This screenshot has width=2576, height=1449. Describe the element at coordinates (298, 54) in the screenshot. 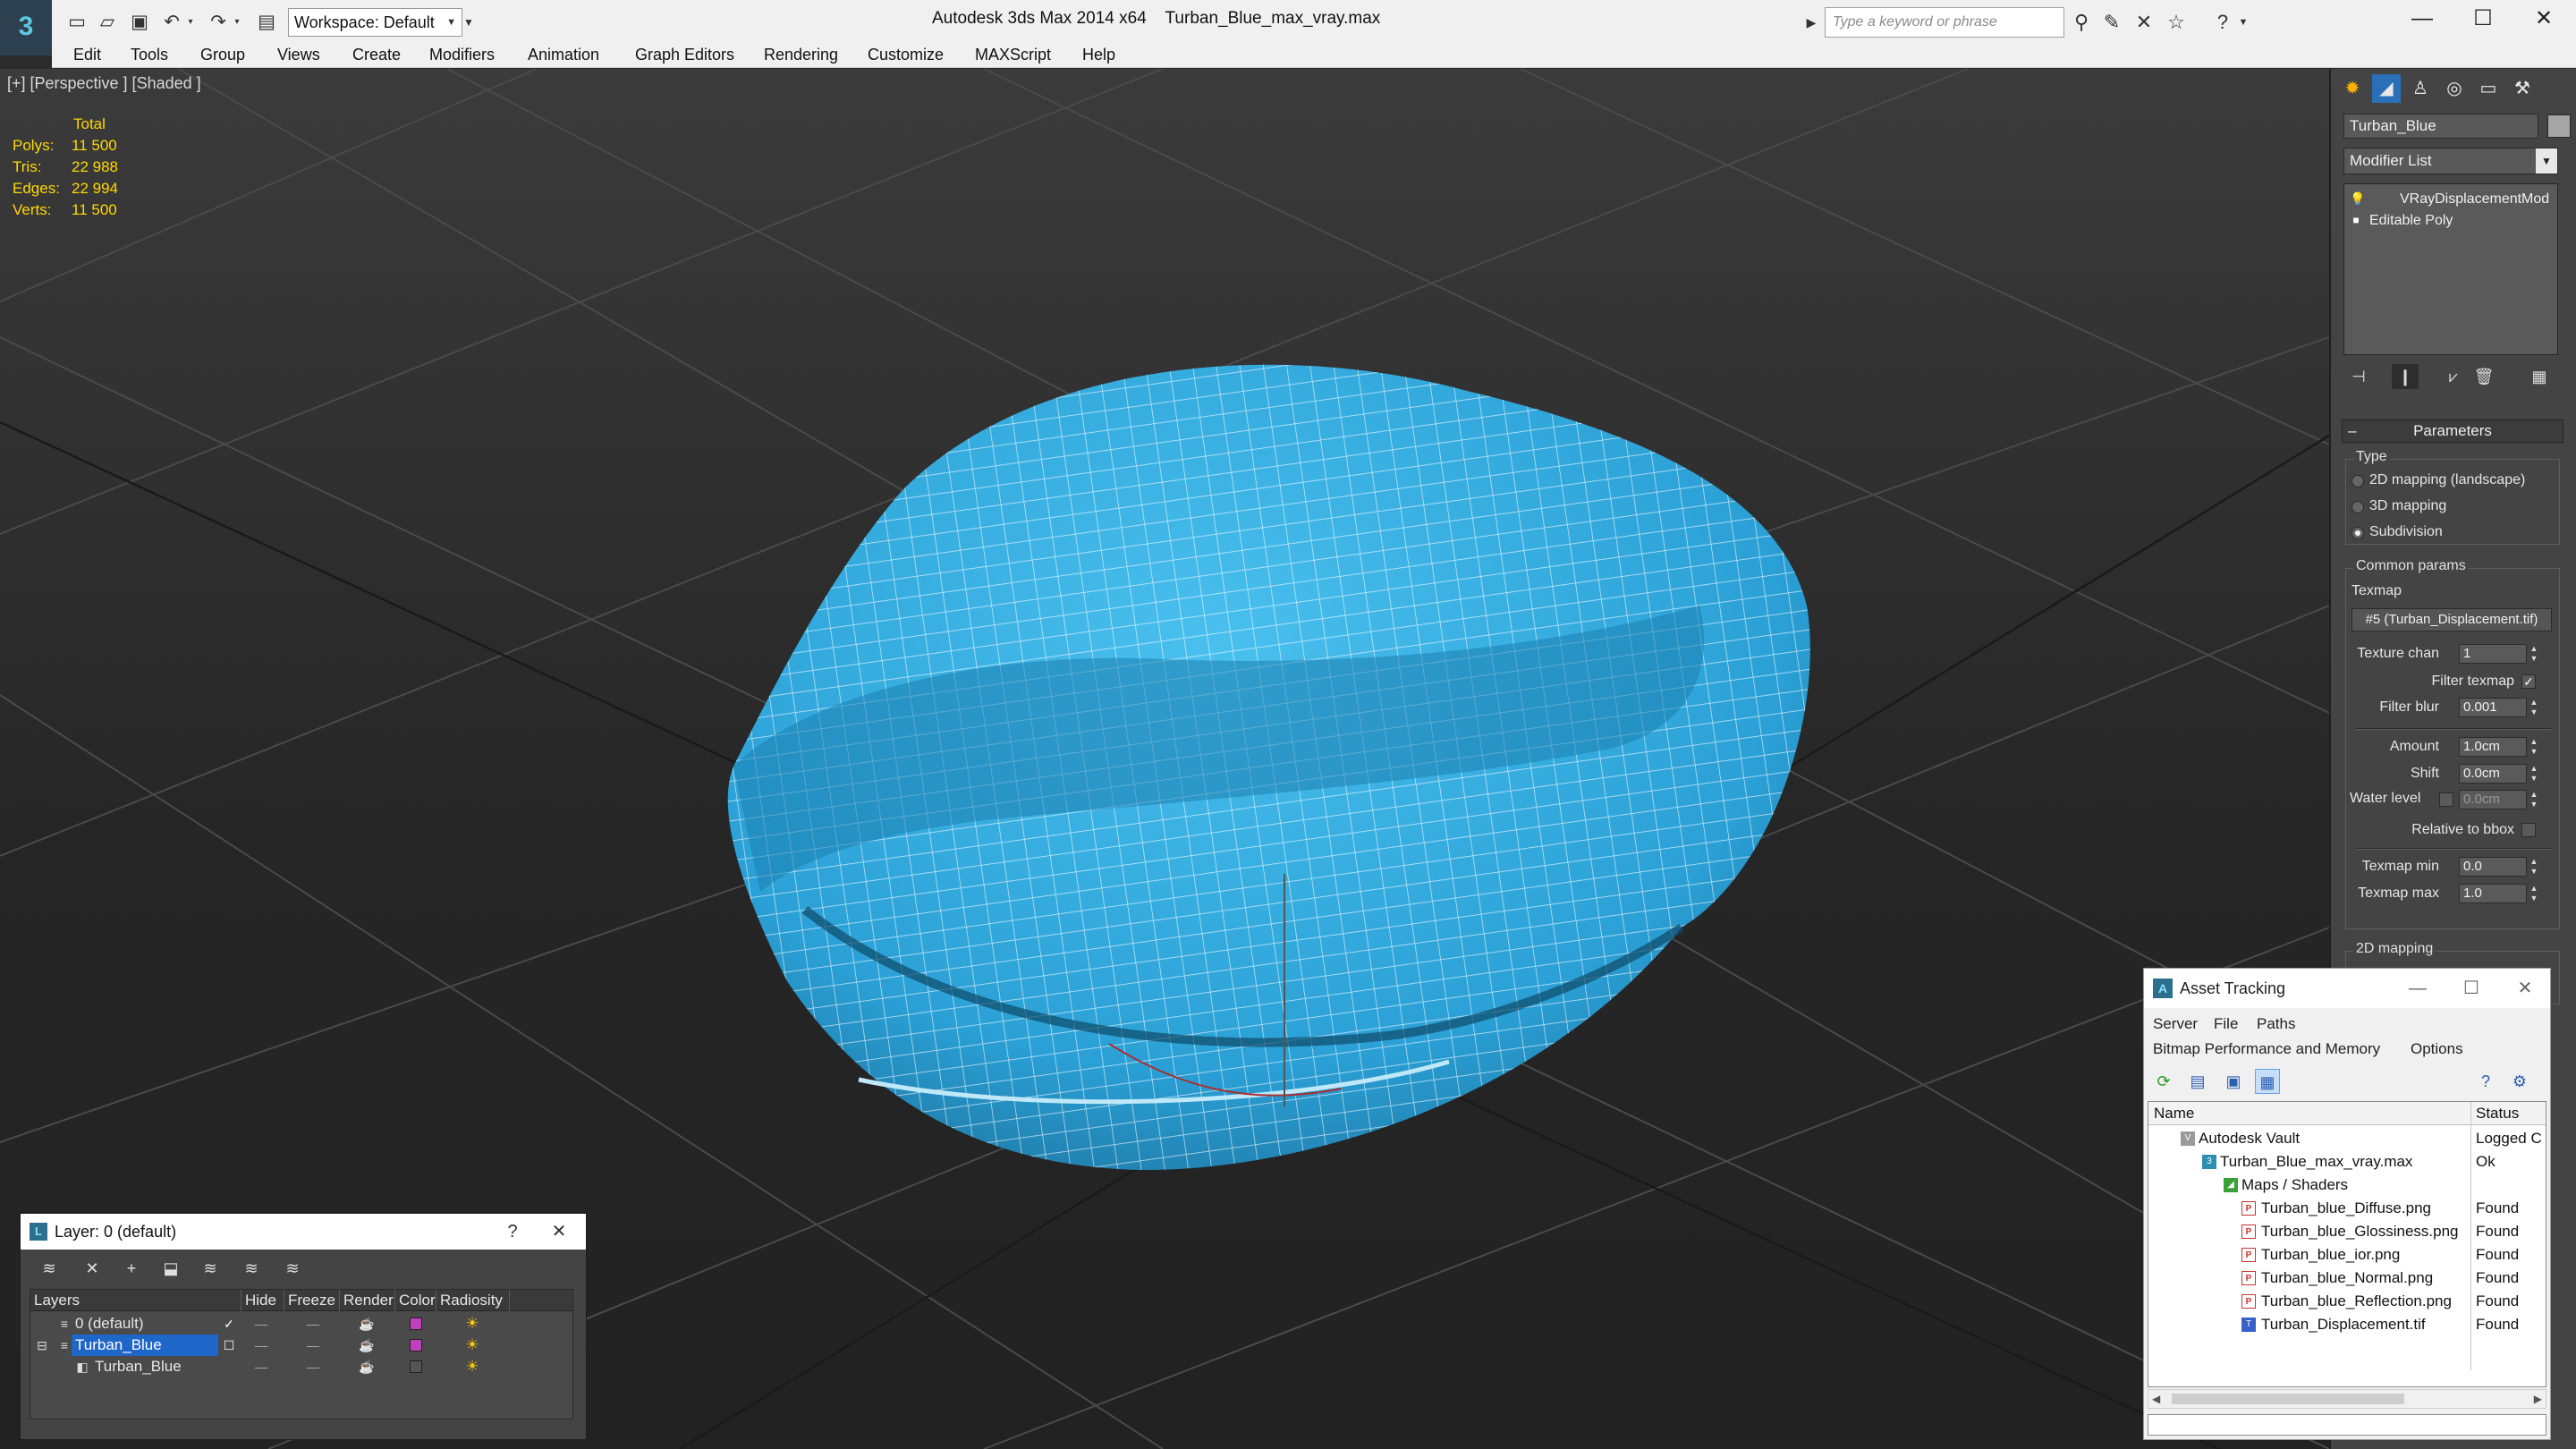

I see `menu-views: Views` at that location.